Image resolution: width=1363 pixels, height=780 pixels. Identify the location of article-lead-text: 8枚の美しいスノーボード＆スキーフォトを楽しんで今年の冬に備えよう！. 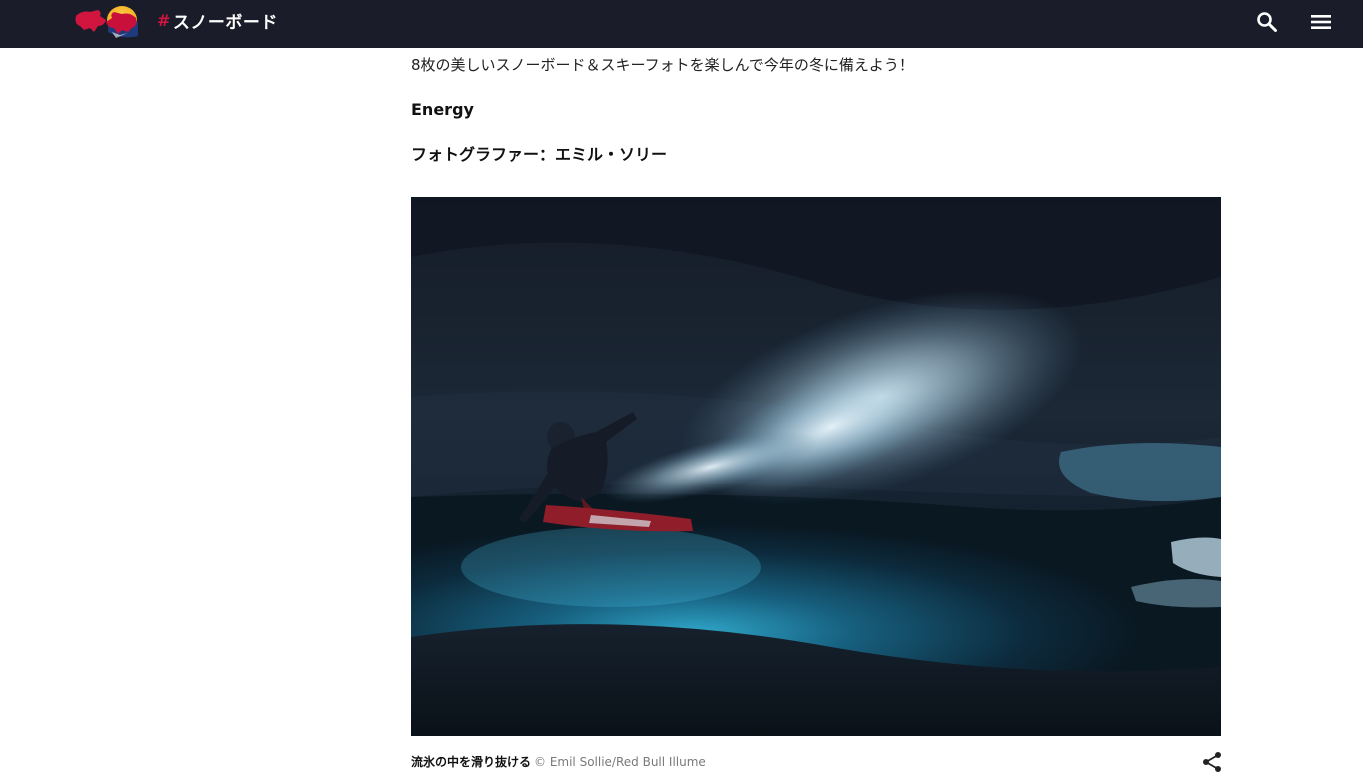
(662, 65).